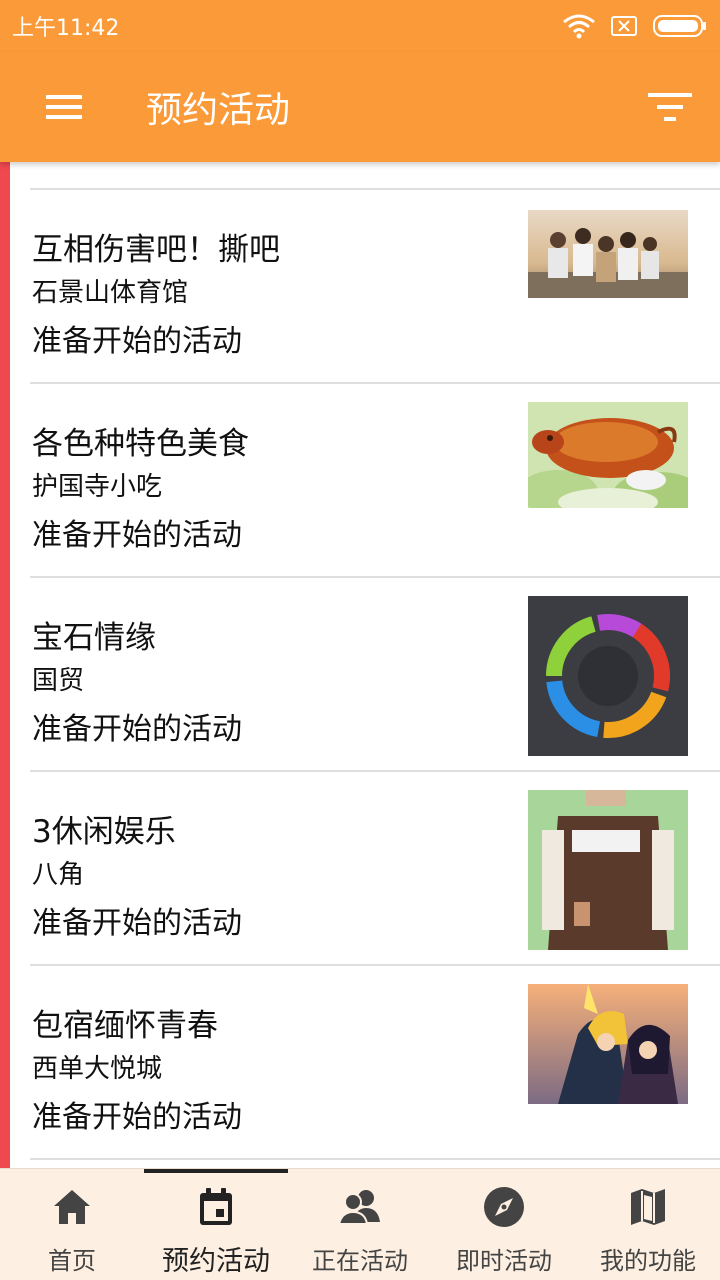 The width and height of the screenshot is (720, 1280). I want to click on tab-label: 正在活动, so click(360, 1261).